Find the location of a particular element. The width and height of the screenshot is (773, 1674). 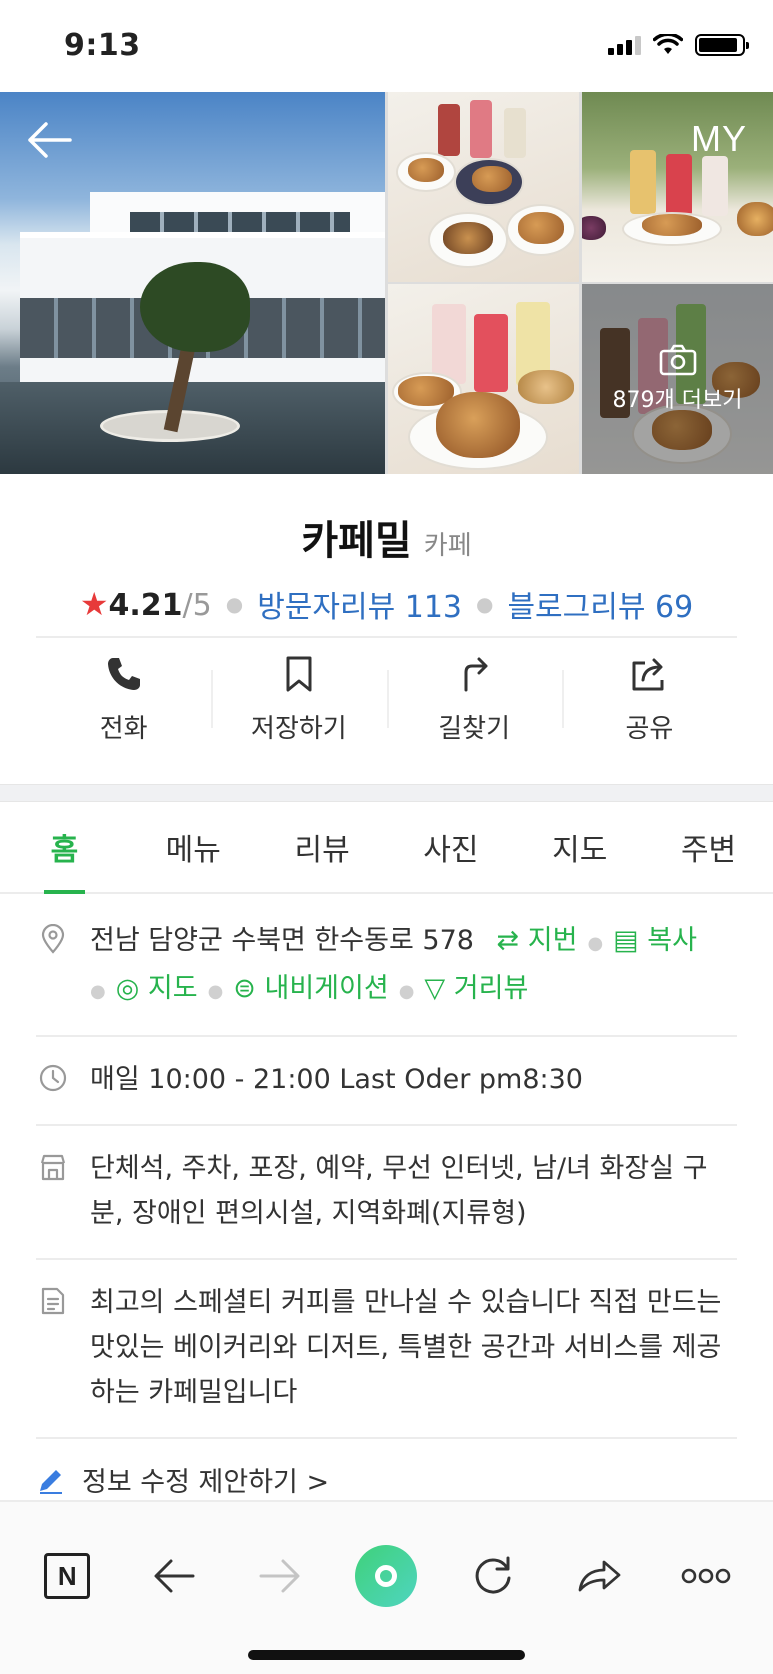

status-icons is located at coordinates (678, 45).